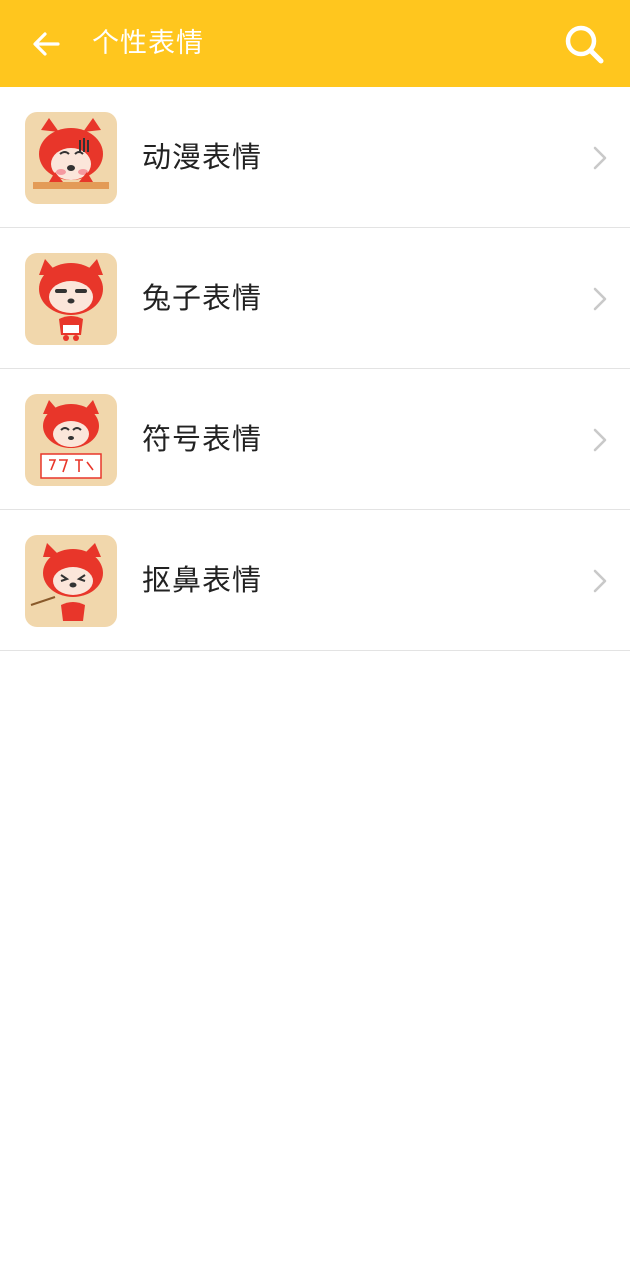 The width and height of the screenshot is (630, 1280). Describe the element at coordinates (71, 581) in the screenshot. I see `fox-picking-nose-sticker-thumbnail` at that location.